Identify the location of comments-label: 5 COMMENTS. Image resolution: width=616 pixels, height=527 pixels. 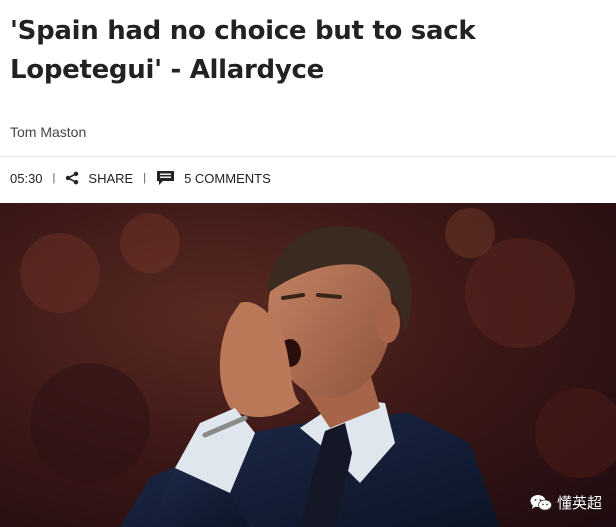
(227, 178).